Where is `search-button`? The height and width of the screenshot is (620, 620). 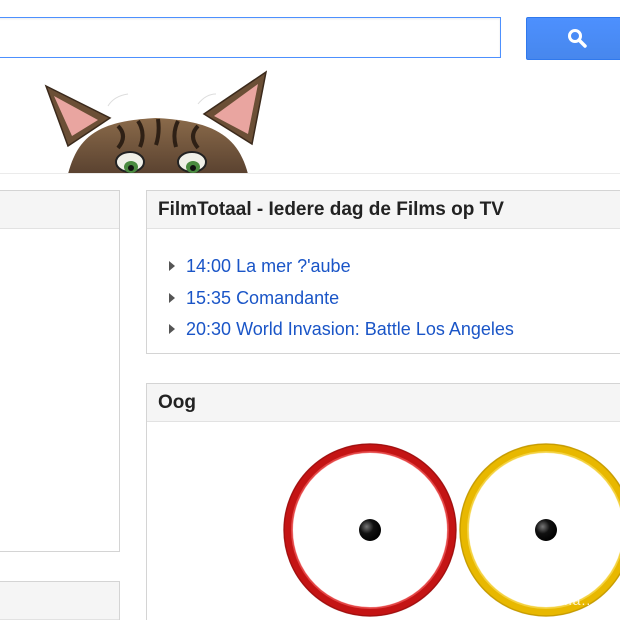
search-button is located at coordinates (573, 38).